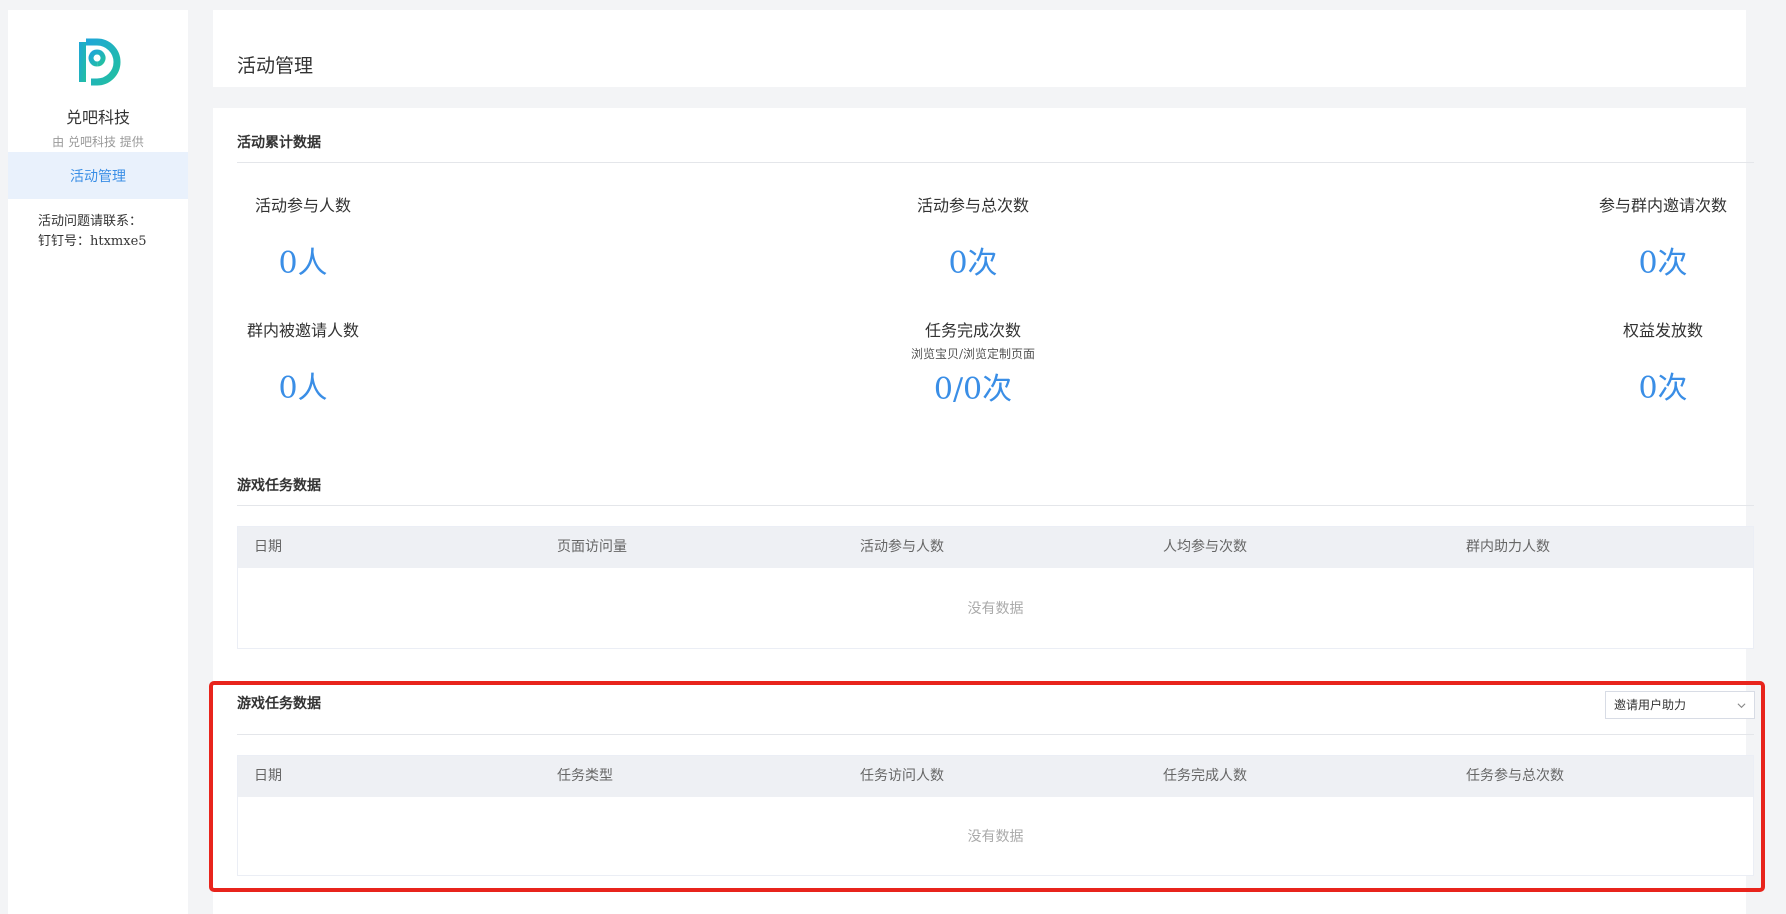 Image resolution: width=1786 pixels, height=914 pixels. What do you see at coordinates (1508, 547) in the screenshot?
I see `column-header-group-helpers: 群内助力人数` at bounding box center [1508, 547].